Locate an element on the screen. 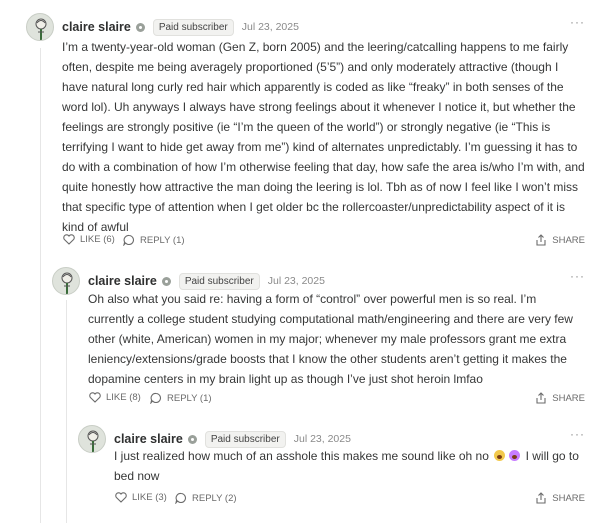 This screenshot has height=523, width=607. reply-button: REPLY (2) is located at coordinates (206, 498).